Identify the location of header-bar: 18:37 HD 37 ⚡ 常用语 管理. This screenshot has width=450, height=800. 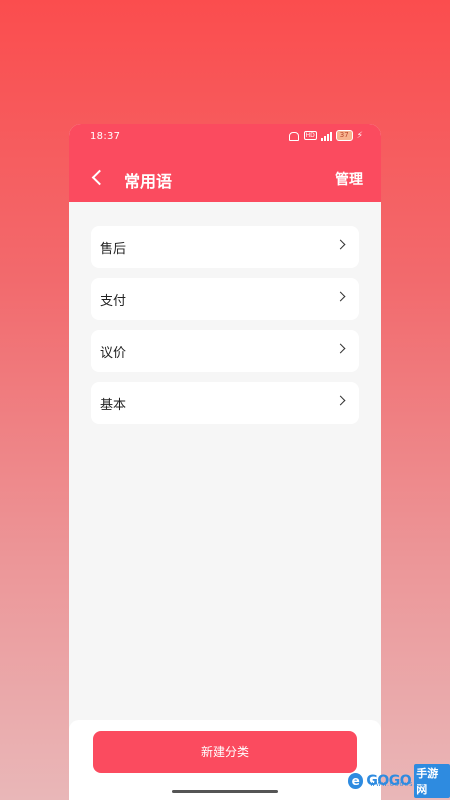
(225, 163).